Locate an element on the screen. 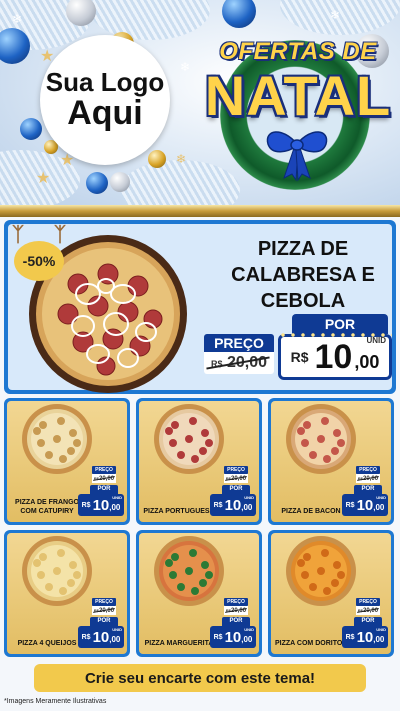 The height and width of the screenshot is (711, 400). promo-title: OFERTAS DE NATAL is located at coordinates (298, 81).